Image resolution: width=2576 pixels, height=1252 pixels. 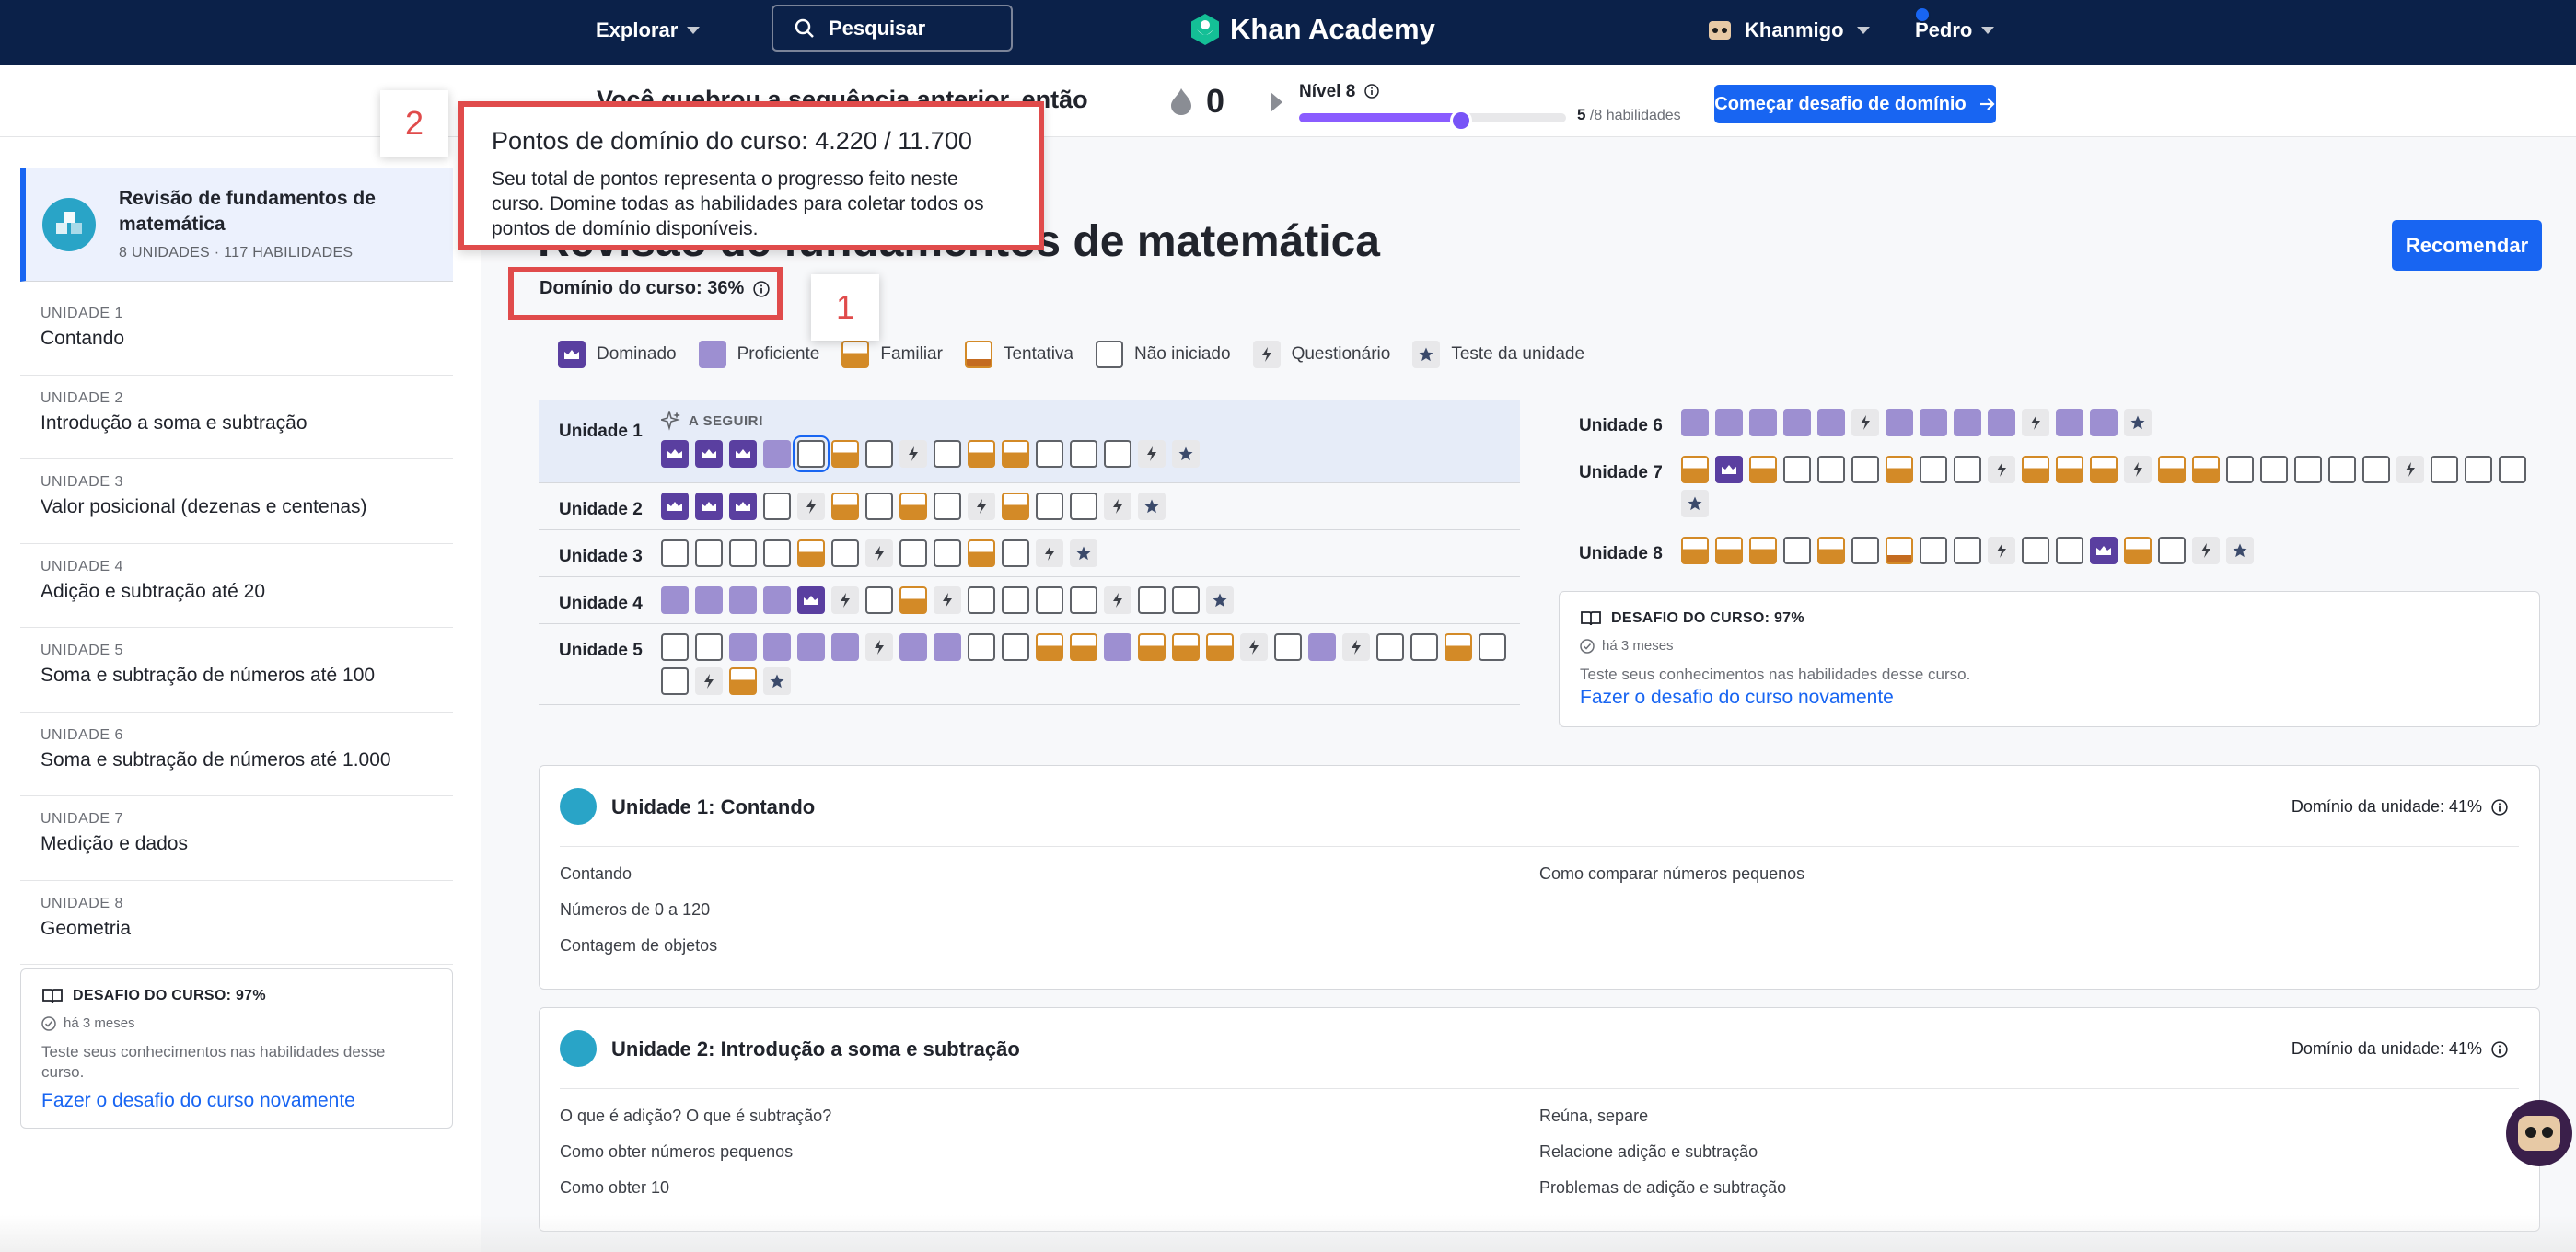 I want to click on explore-menu: Explorar, so click(x=648, y=30).